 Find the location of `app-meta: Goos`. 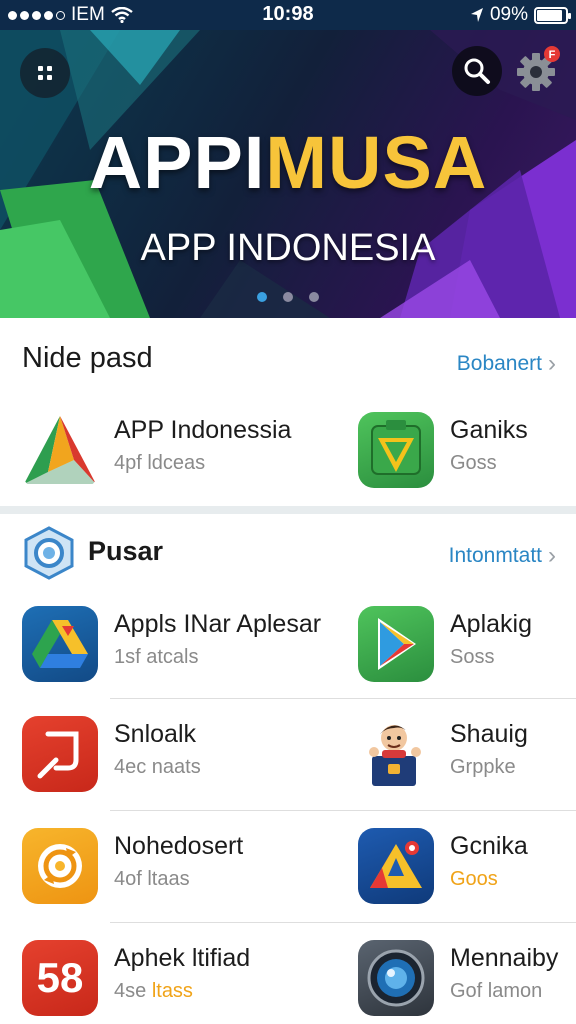

app-meta: Goos is located at coordinates (474, 879).